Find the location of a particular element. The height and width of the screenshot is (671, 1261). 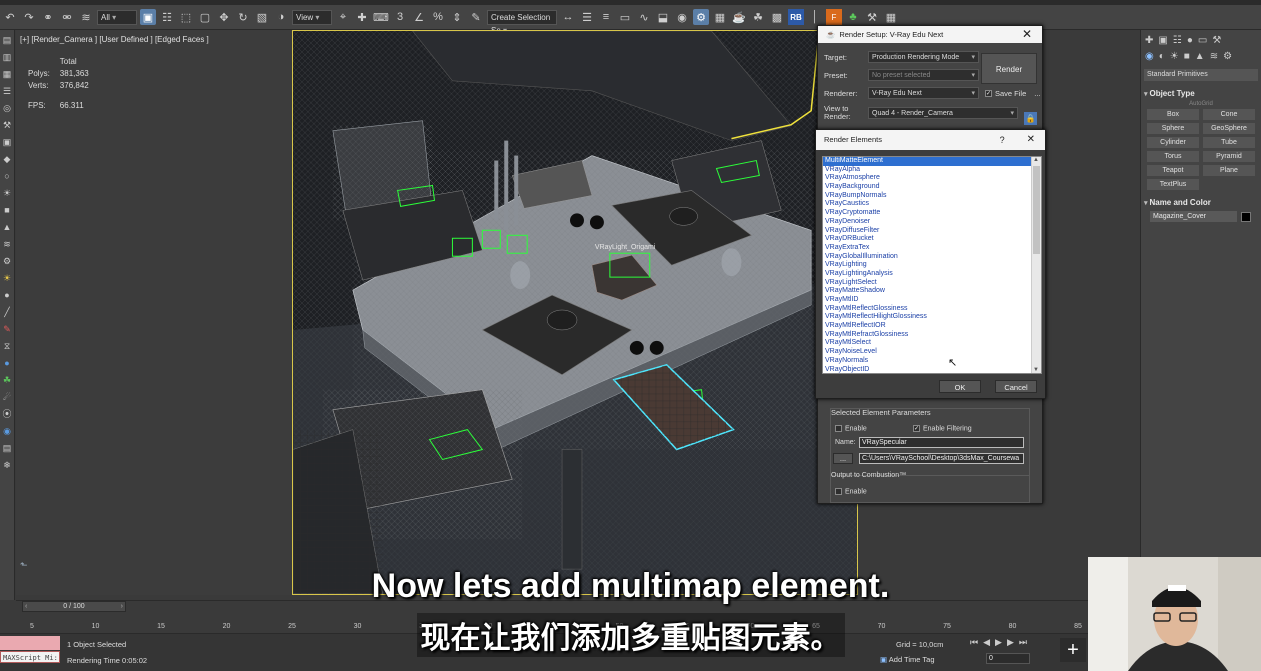

sphere-icon: ● is located at coordinates (7, 295).